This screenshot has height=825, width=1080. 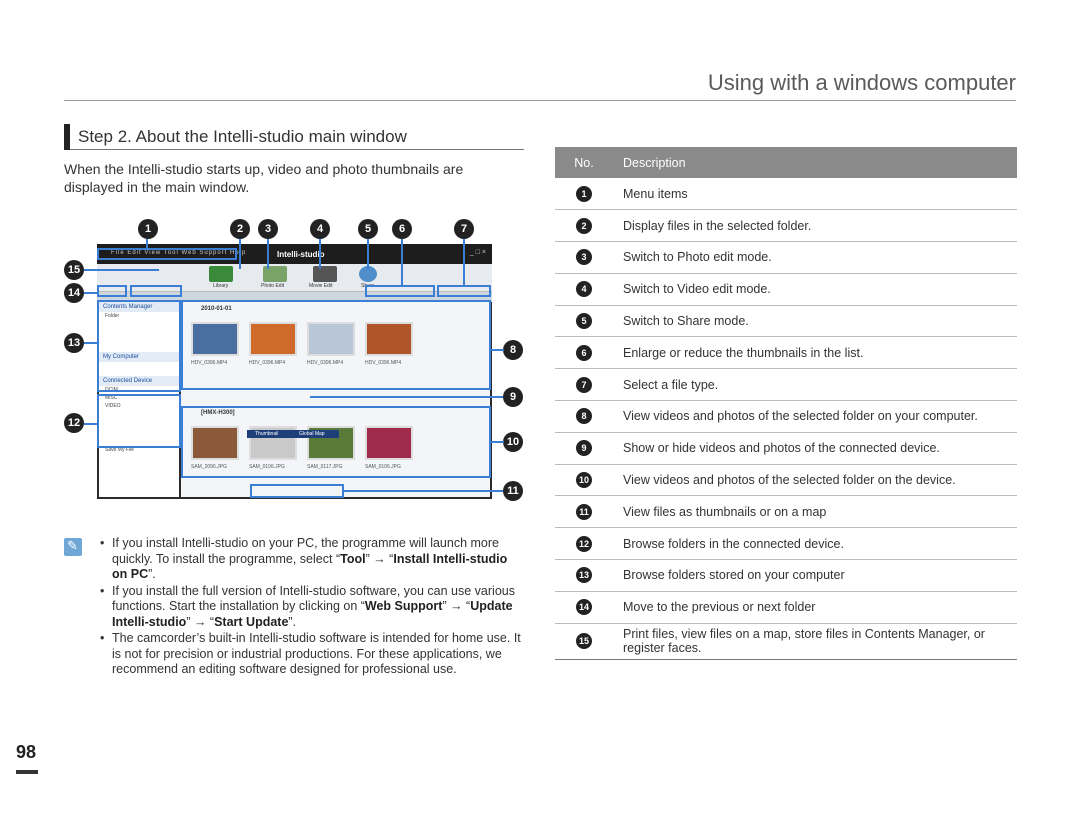 I want to click on row-number-cell: 10, so click(x=584, y=480).